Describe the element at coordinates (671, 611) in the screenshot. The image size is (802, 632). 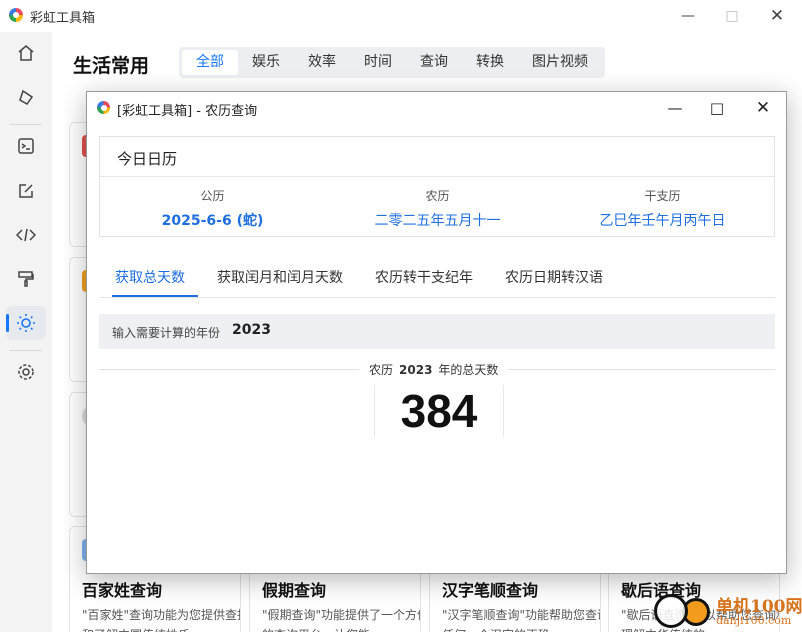
I see `watermark-ring-icon` at that location.